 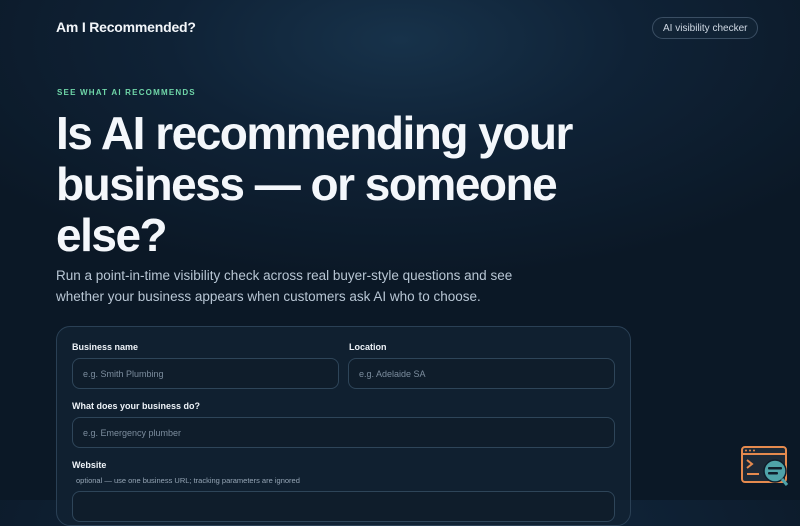 What do you see at coordinates (205, 373) in the screenshot?
I see `business-name-input` at bounding box center [205, 373].